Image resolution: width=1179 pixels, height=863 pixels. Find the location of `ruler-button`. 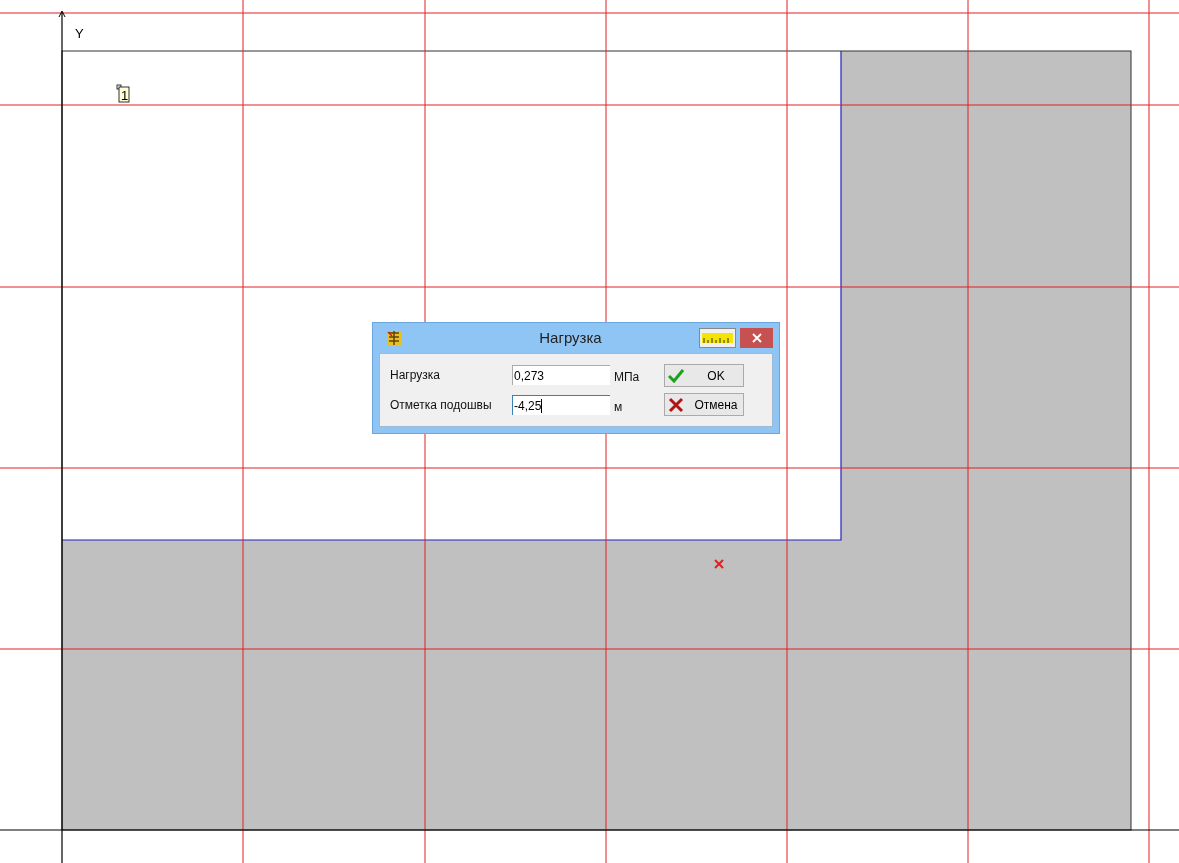

ruler-button is located at coordinates (717, 338).